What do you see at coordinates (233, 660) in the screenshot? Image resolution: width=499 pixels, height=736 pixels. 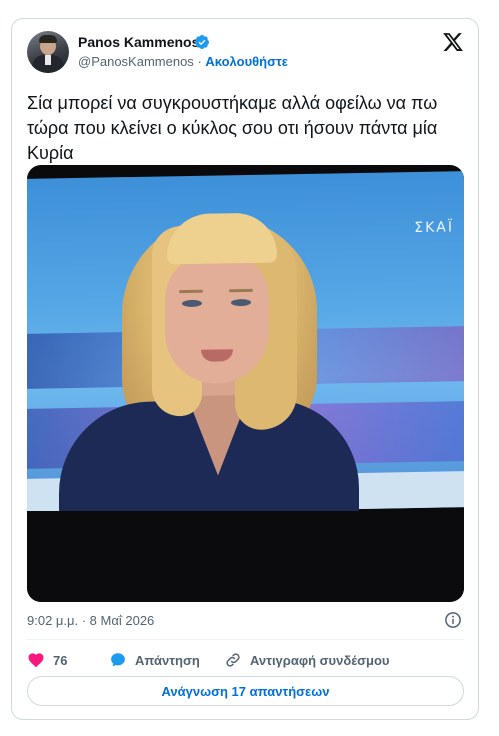 I see `link-icon` at bounding box center [233, 660].